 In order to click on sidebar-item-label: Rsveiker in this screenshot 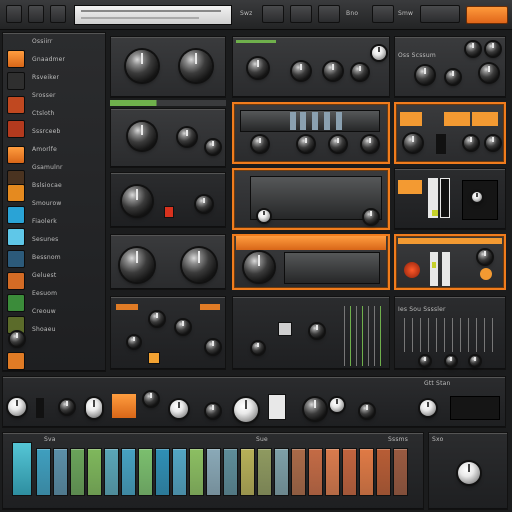, I will do `click(67, 77)`.